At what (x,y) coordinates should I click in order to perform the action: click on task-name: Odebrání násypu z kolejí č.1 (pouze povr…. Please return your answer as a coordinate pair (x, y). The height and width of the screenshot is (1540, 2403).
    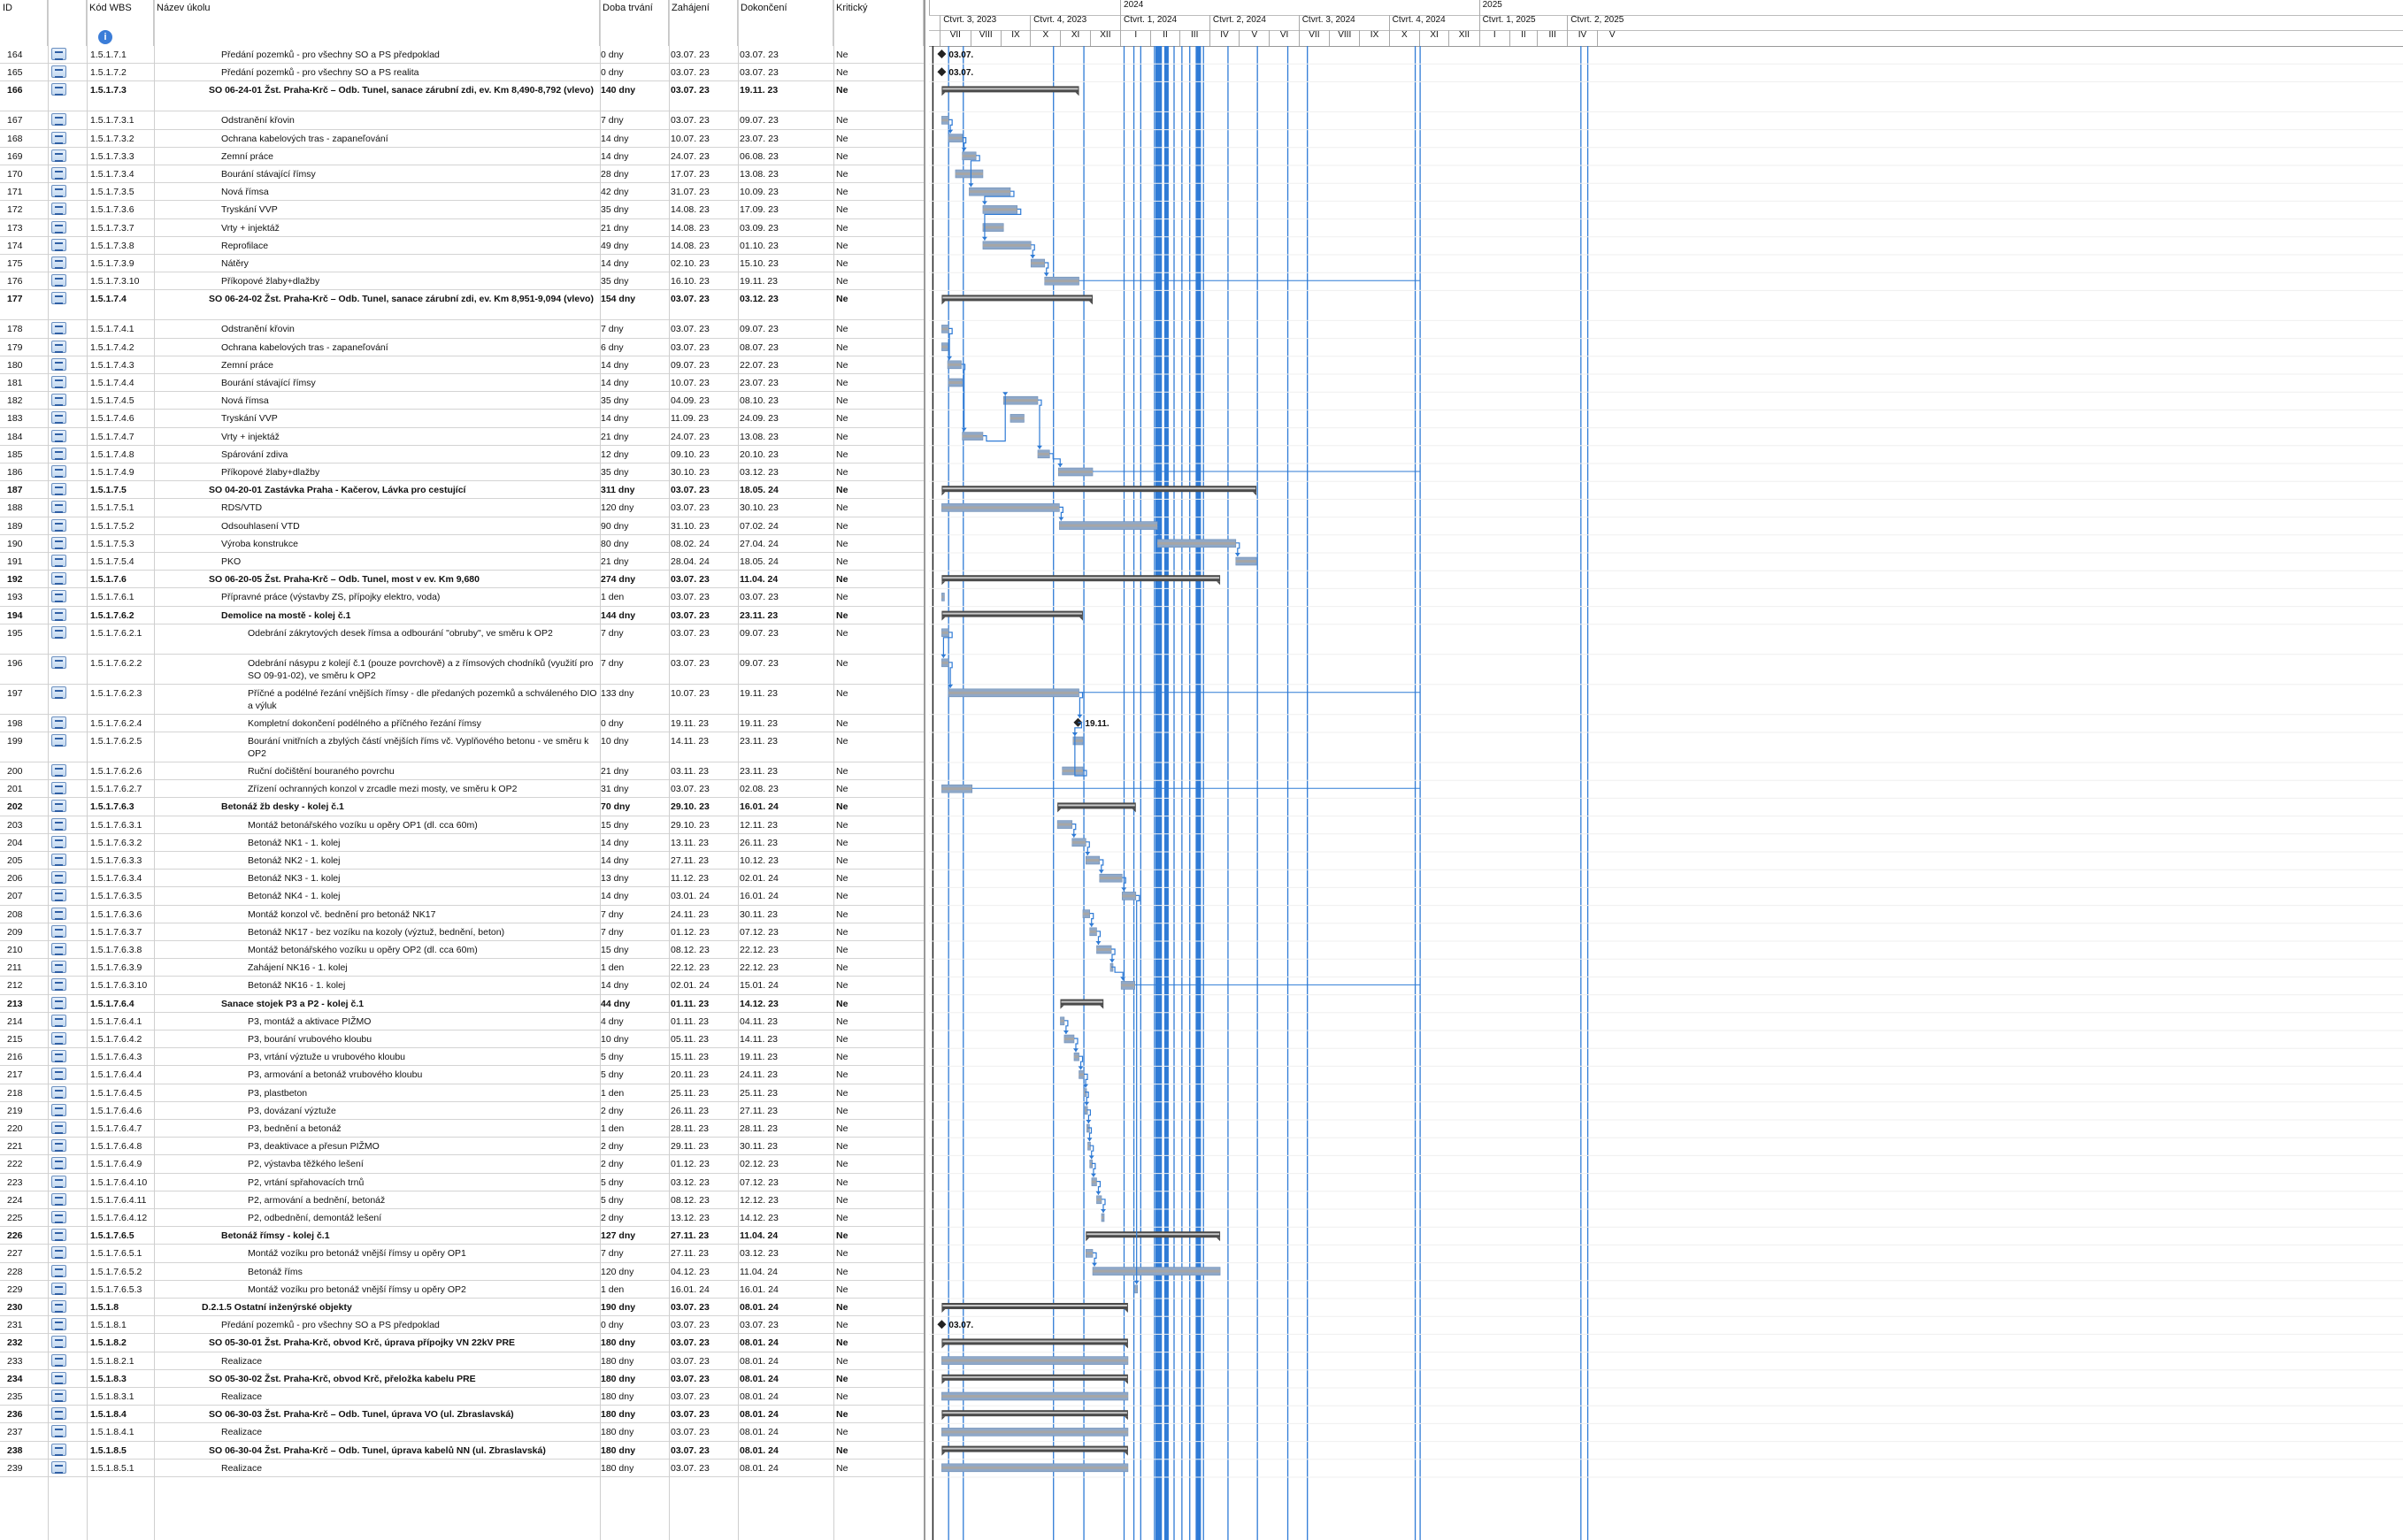
    Looking at the image, I should click on (423, 669).